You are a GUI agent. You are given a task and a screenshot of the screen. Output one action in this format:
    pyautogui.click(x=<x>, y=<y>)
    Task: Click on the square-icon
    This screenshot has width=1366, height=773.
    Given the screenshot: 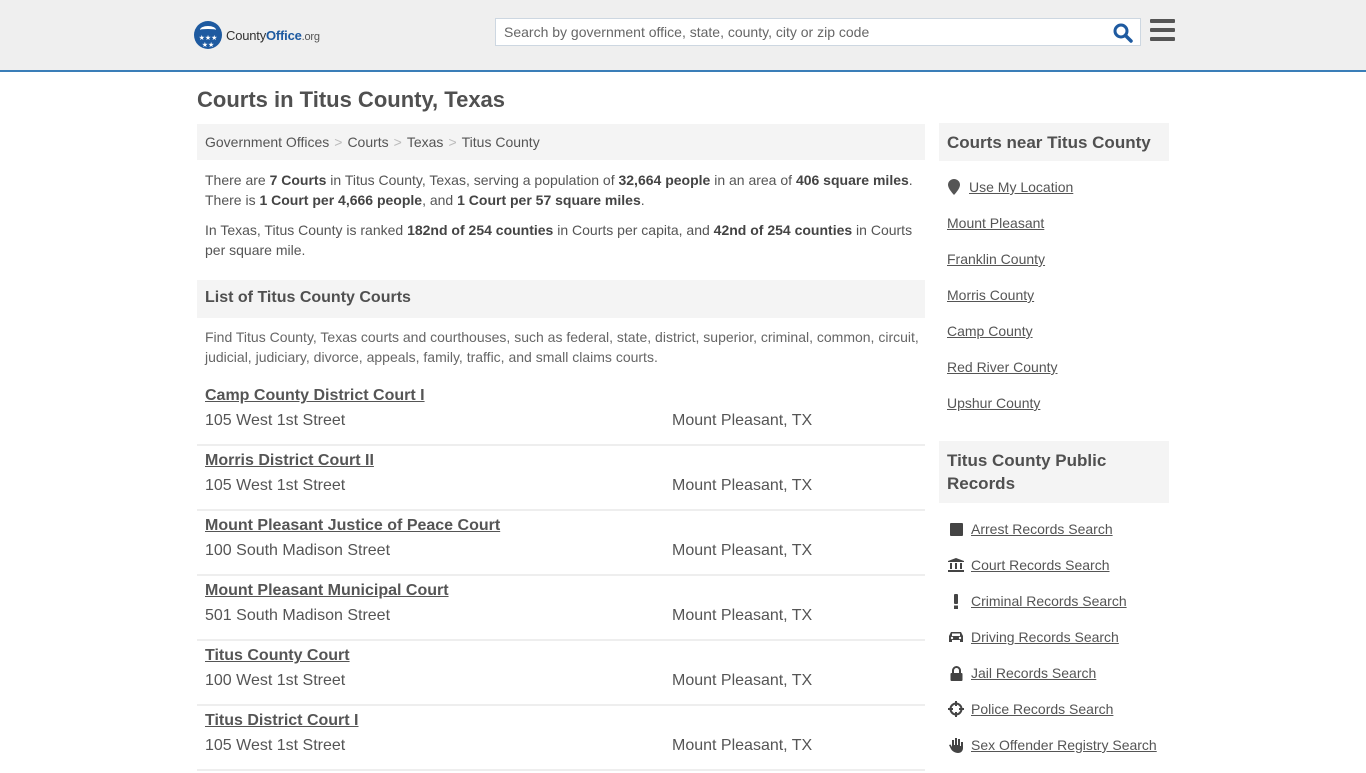 What is the action you would take?
    pyautogui.click(x=956, y=529)
    